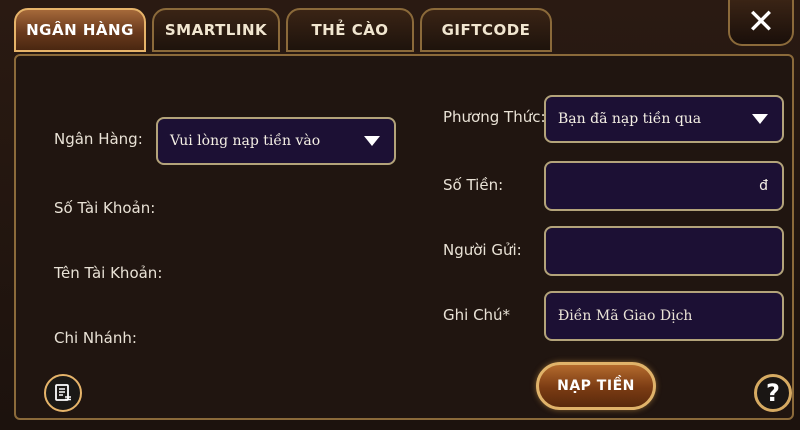 This screenshot has width=800, height=430. I want to click on method-select: Bạn đã nạp tiền qua, so click(664, 119).